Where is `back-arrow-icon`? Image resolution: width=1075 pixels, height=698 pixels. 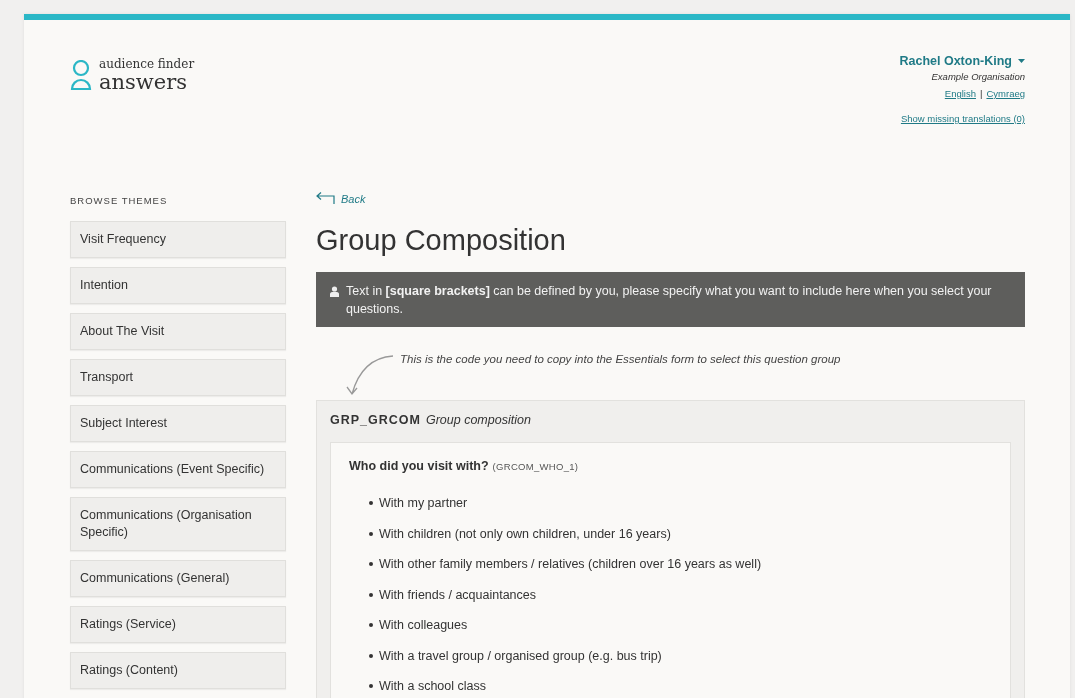
back-arrow-icon is located at coordinates (325, 198).